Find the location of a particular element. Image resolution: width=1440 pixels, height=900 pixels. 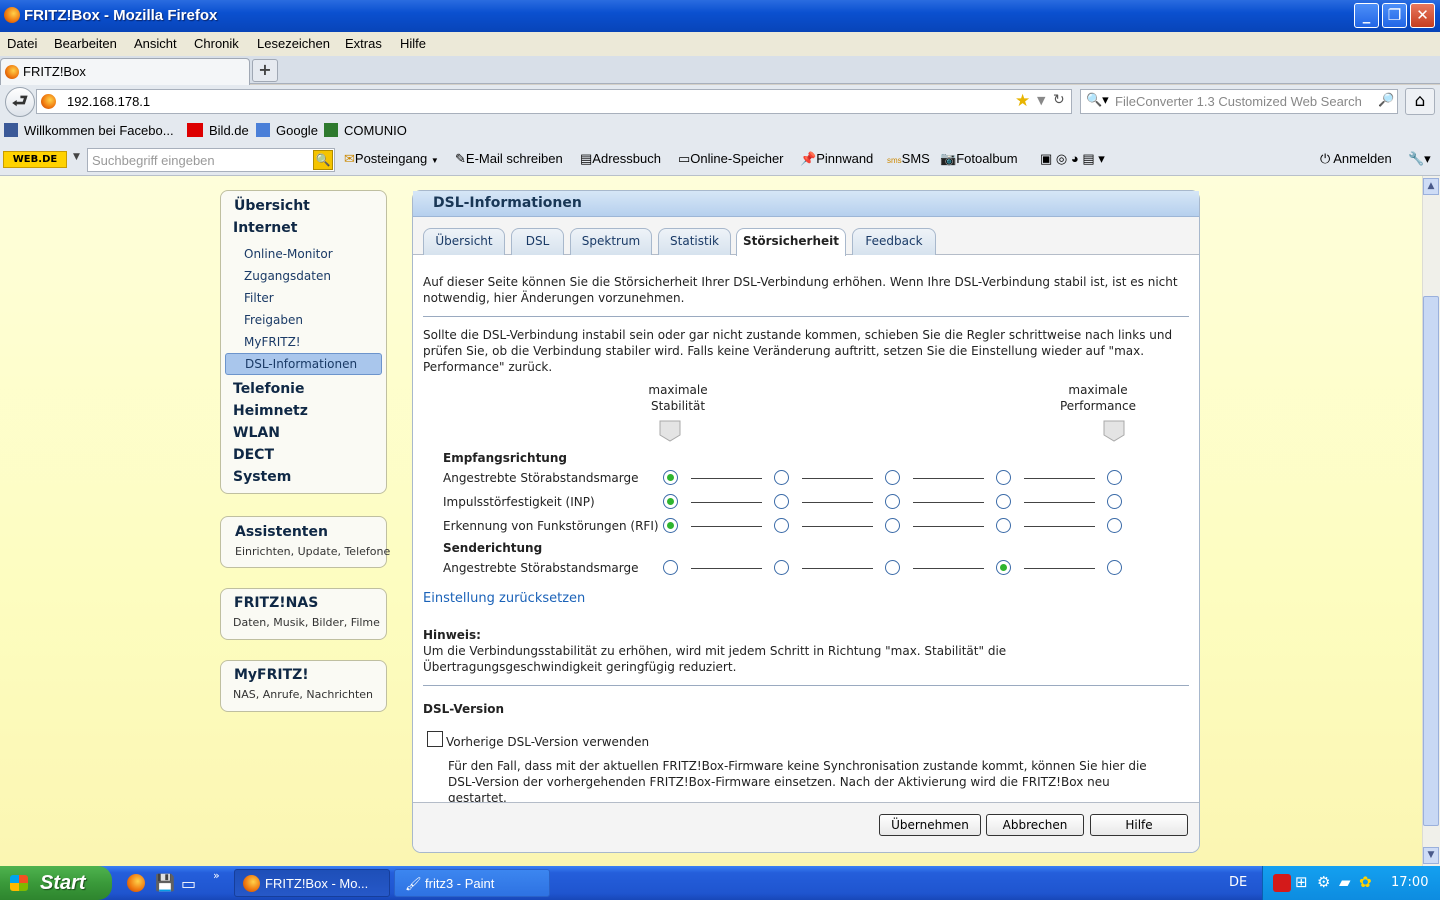

language-indicator: DE is located at coordinates (1238, 882).